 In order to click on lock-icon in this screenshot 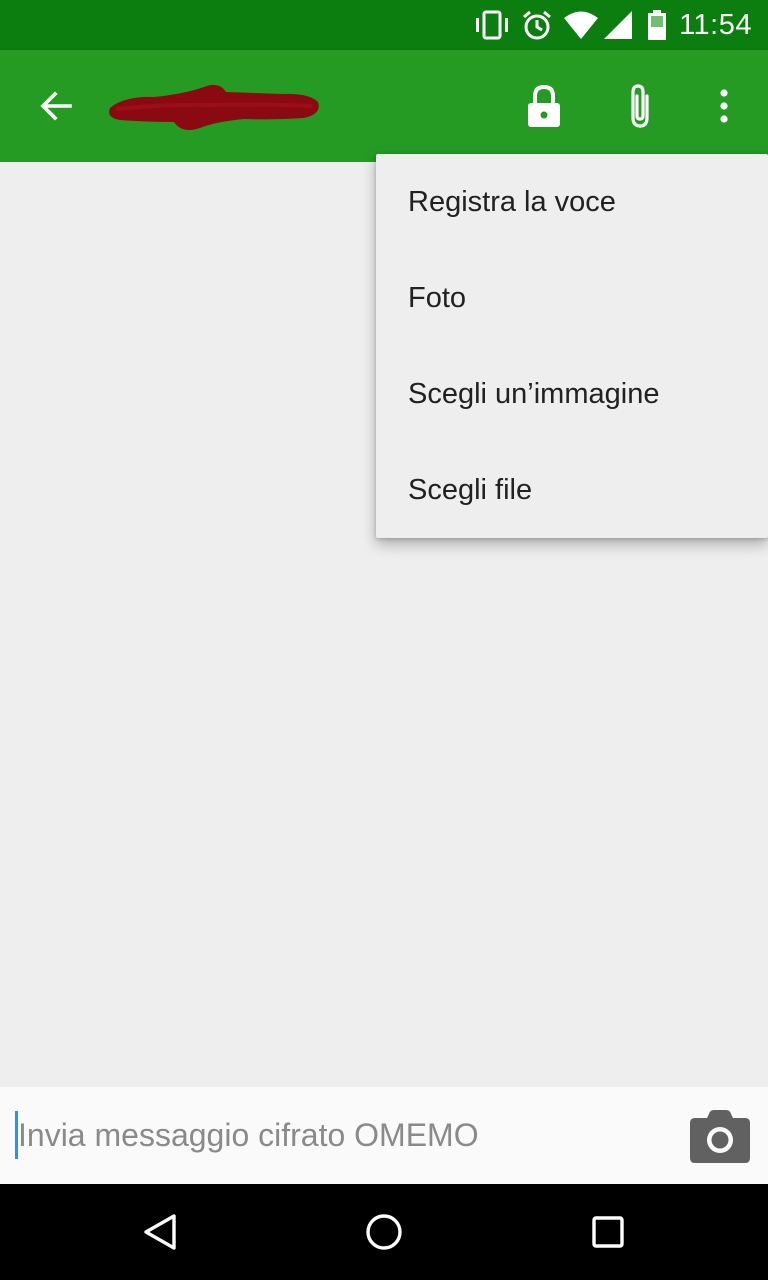, I will do `click(544, 105)`.